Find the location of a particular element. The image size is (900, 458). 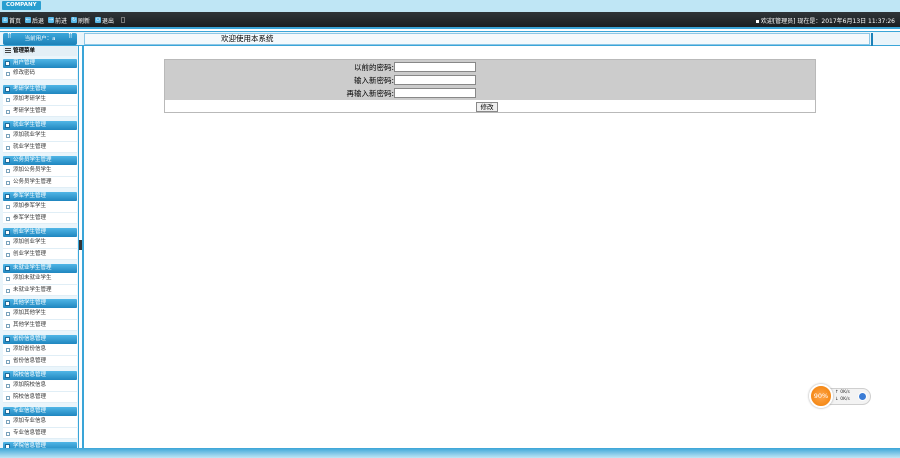

menu-group-title: 用户管理 is located at coordinates (24, 63).